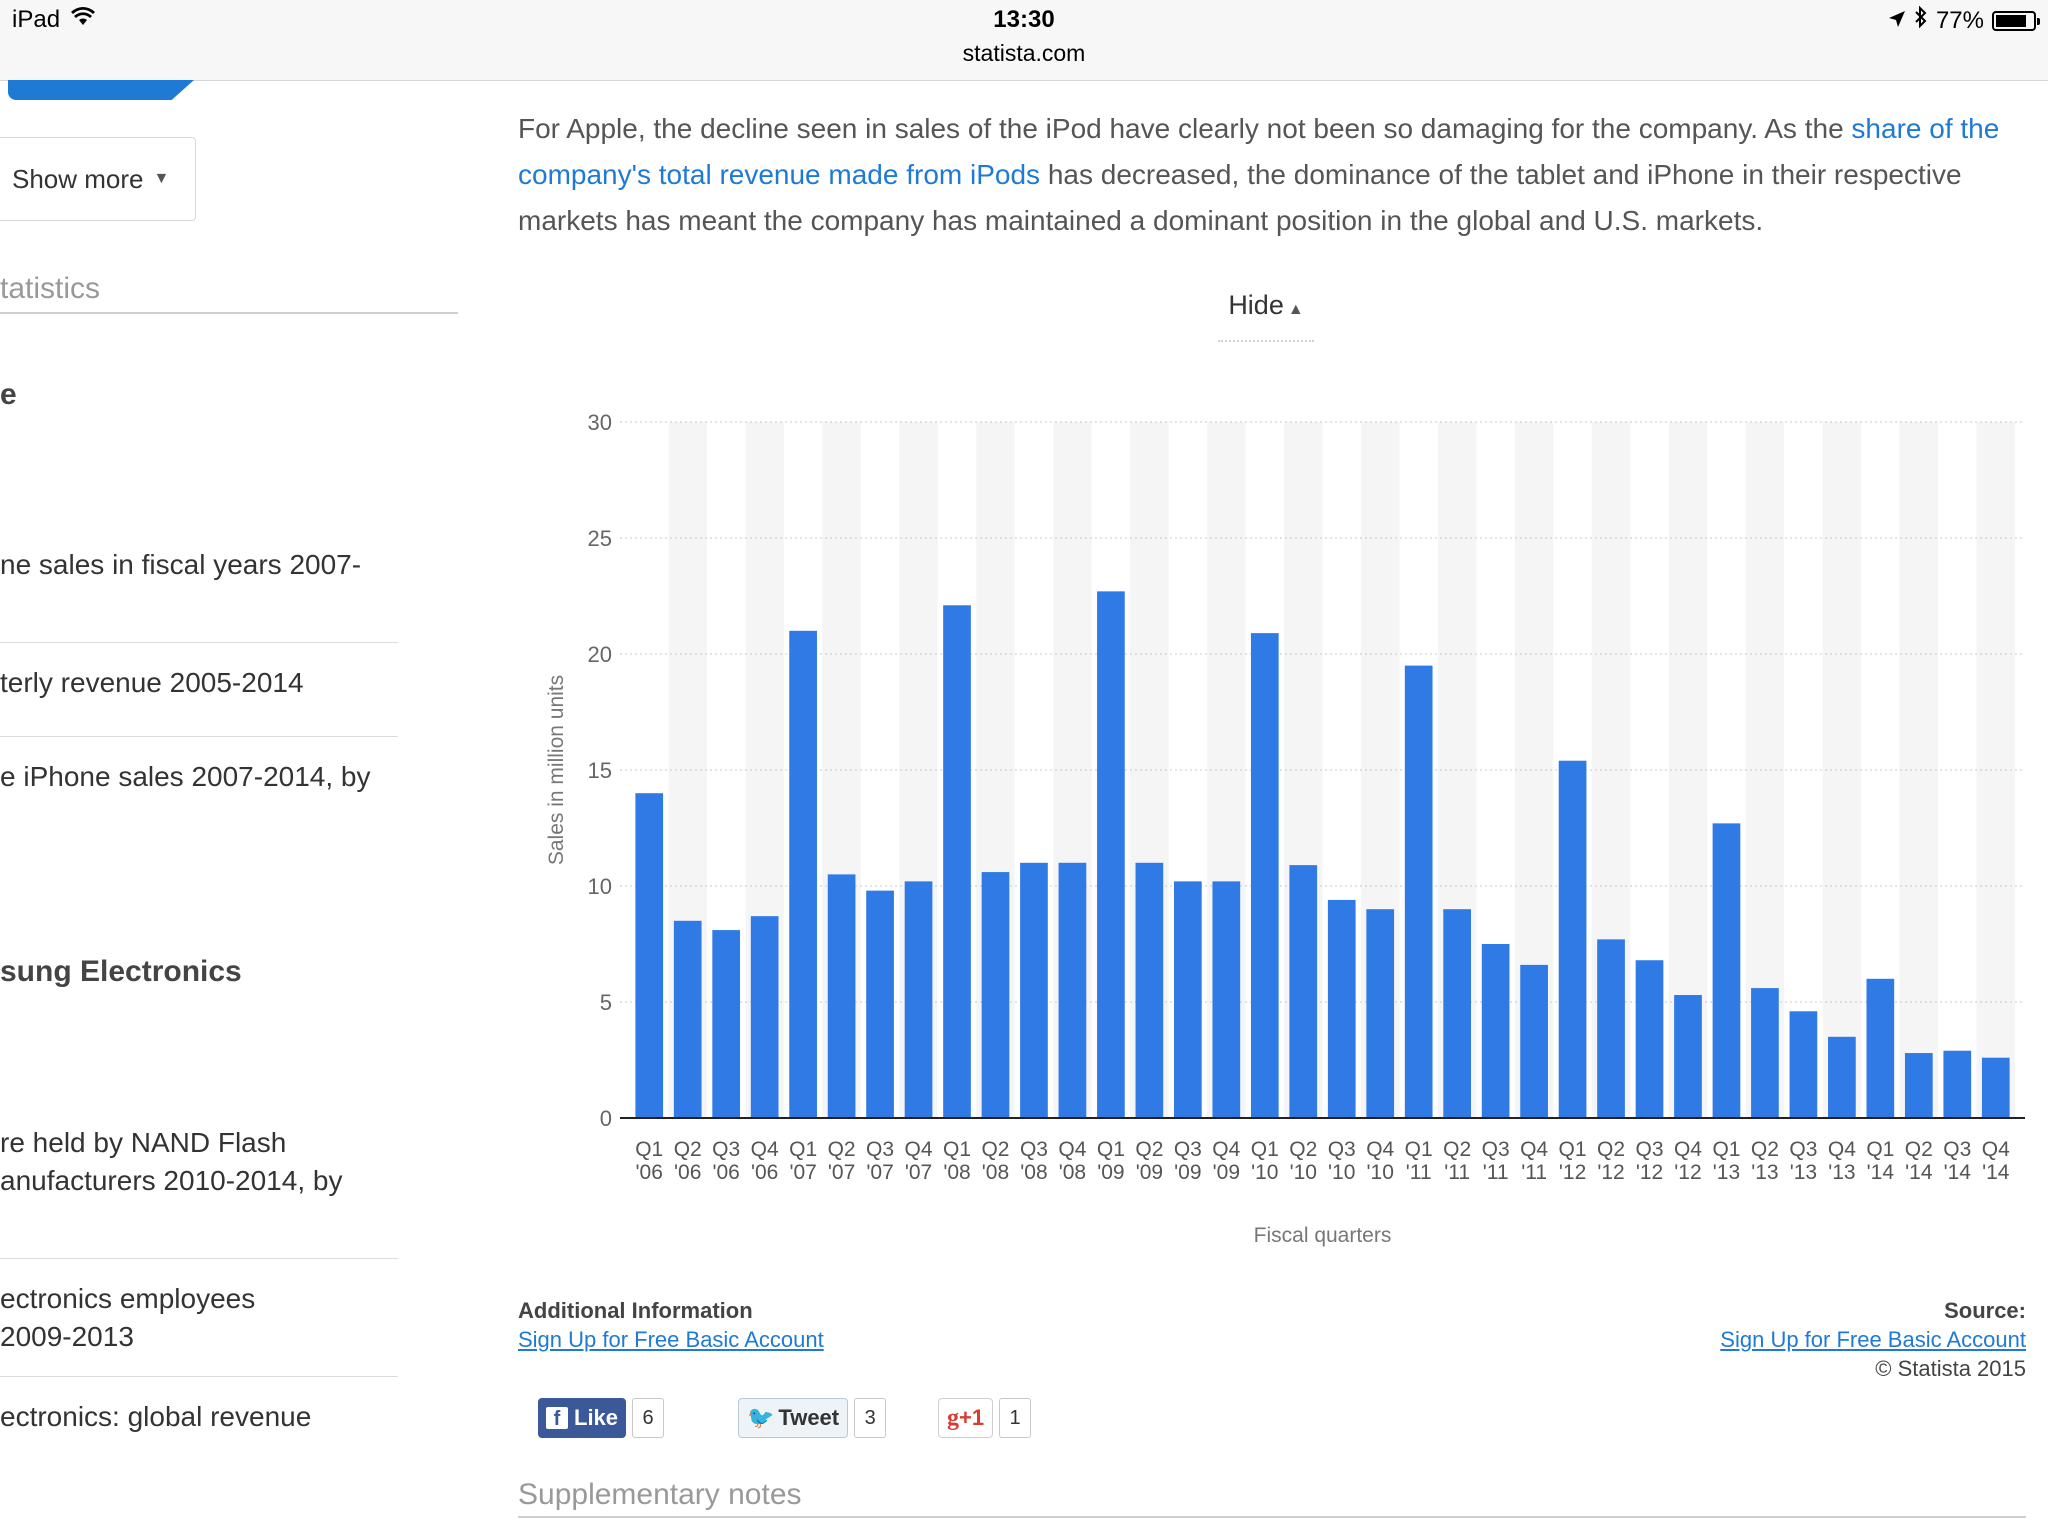 The width and height of the screenshot is (2048, 1536). I want to click on location-arrow-icon, so click(1897, 21).